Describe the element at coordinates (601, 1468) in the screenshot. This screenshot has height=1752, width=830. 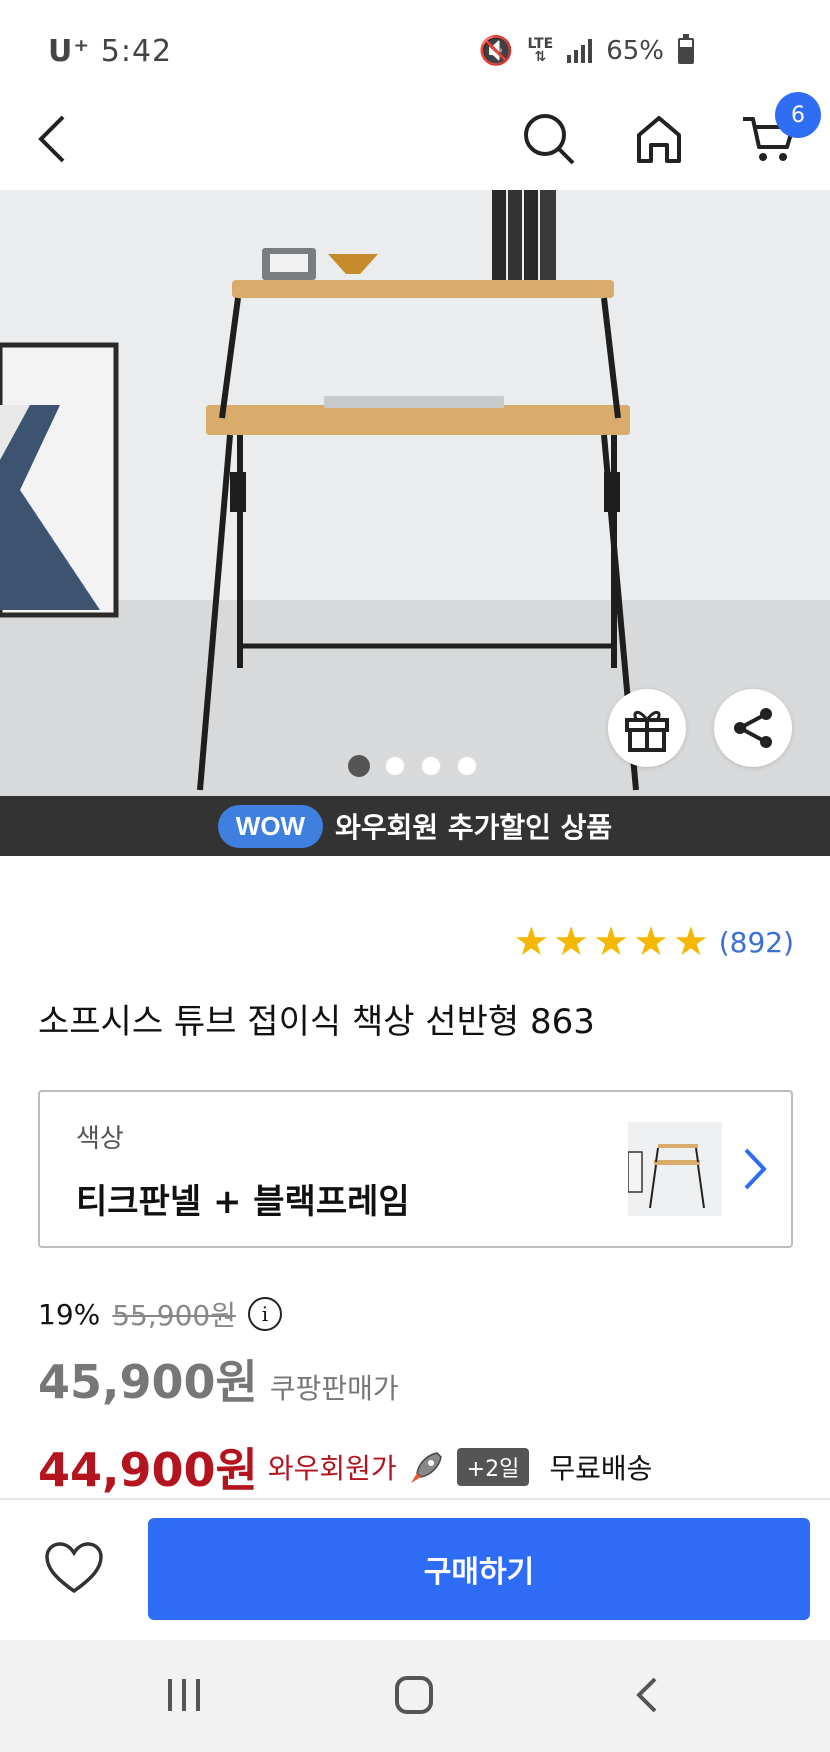
I see `free-shipping-label: 무료배송` at that location.